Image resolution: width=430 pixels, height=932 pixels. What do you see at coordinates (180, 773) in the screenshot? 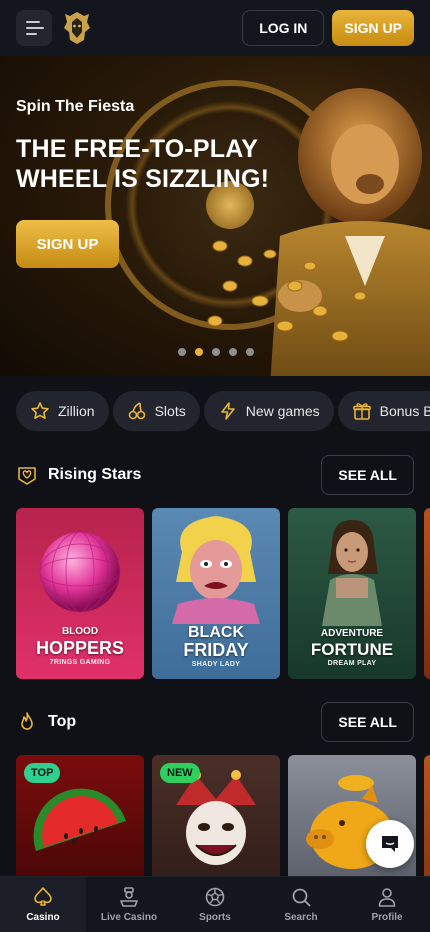
I see `game-badge: NEW` at bounding box center [180, 773].